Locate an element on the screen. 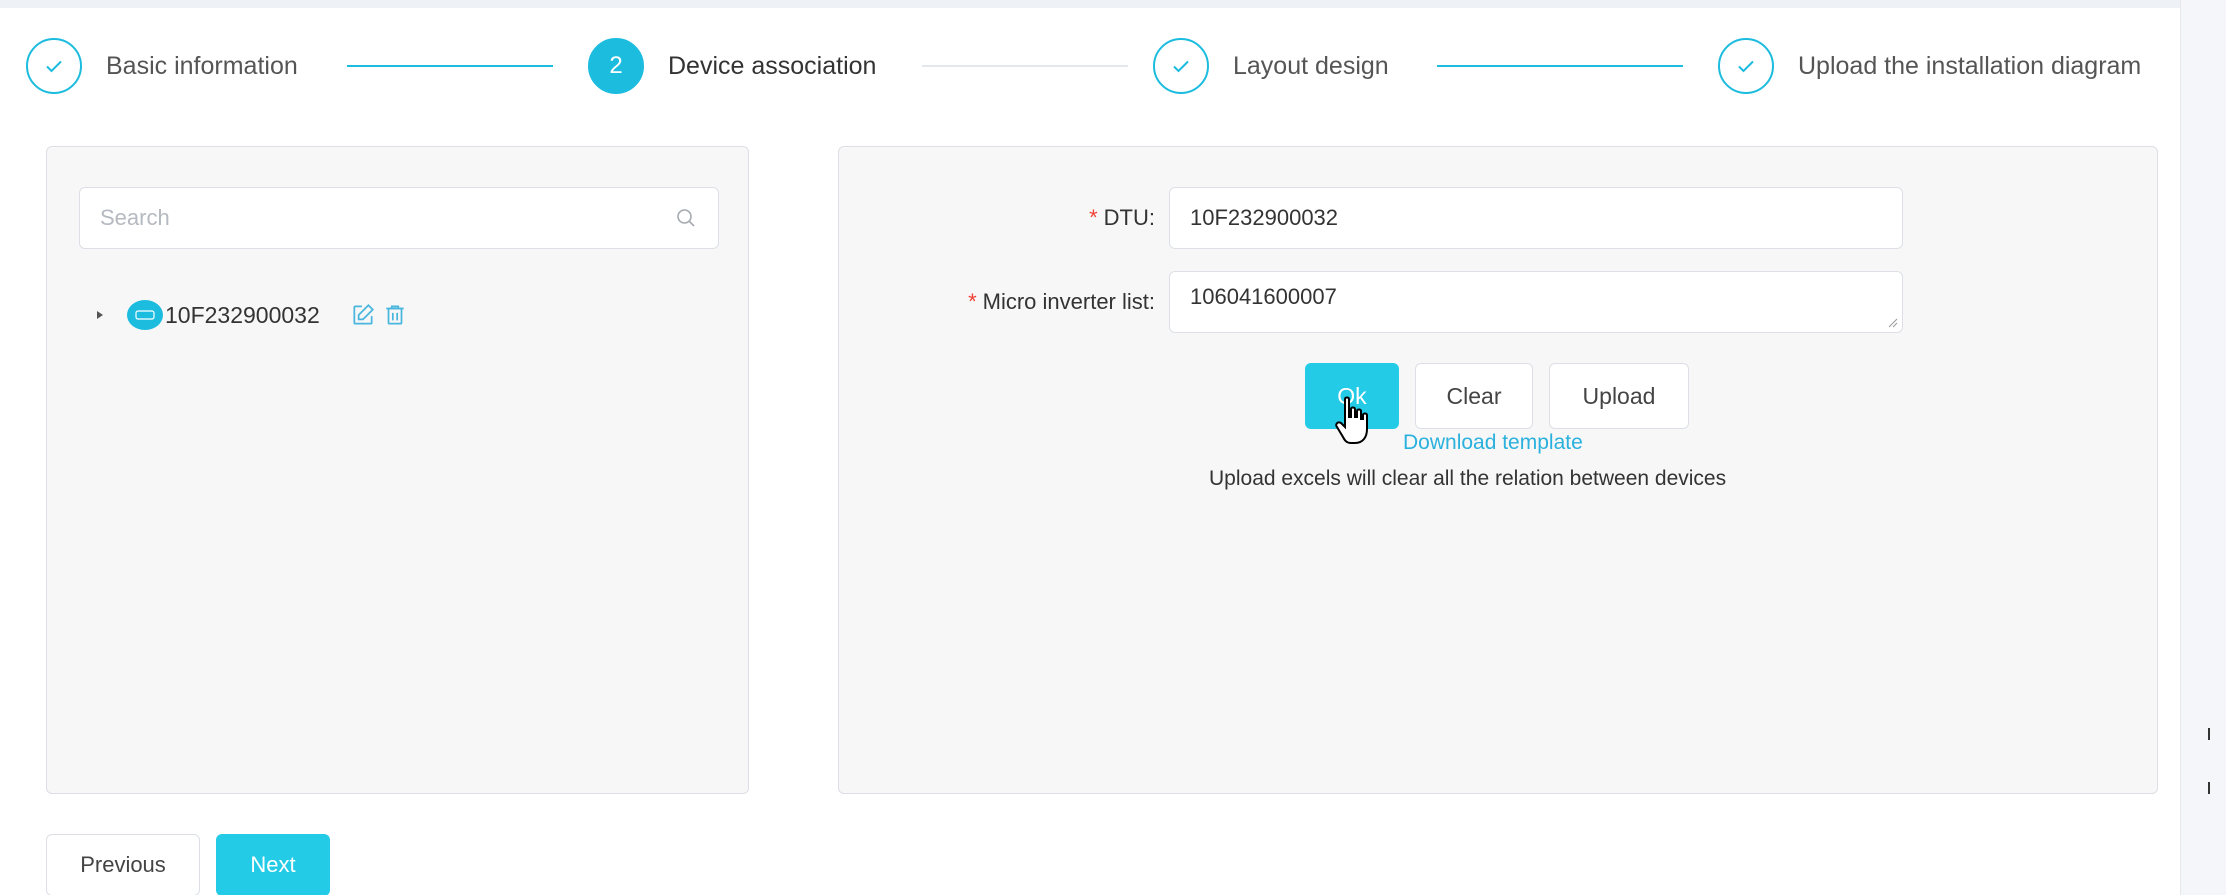  edit-icon is located at coordinates (363, 315).